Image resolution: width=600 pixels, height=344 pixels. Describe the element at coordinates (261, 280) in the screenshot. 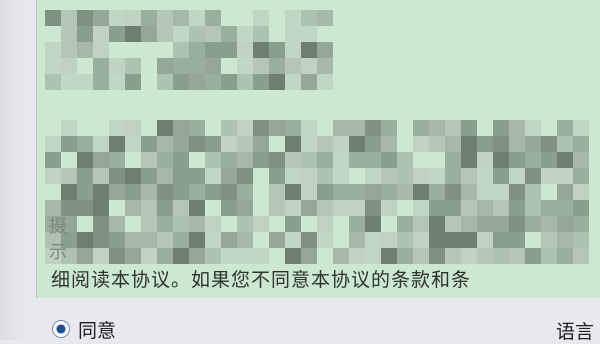

I see `agreement-visible-line: 细阅读本协议。如果您不同意本协议的条款和条` at that location.